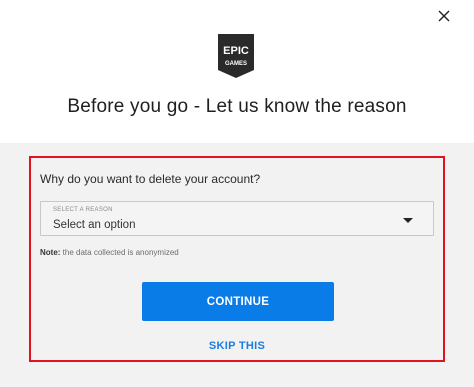  Describe the element at coordinates (119, 252) in the screenshot. I see `note-text: the data collected is anonymized` at that location.